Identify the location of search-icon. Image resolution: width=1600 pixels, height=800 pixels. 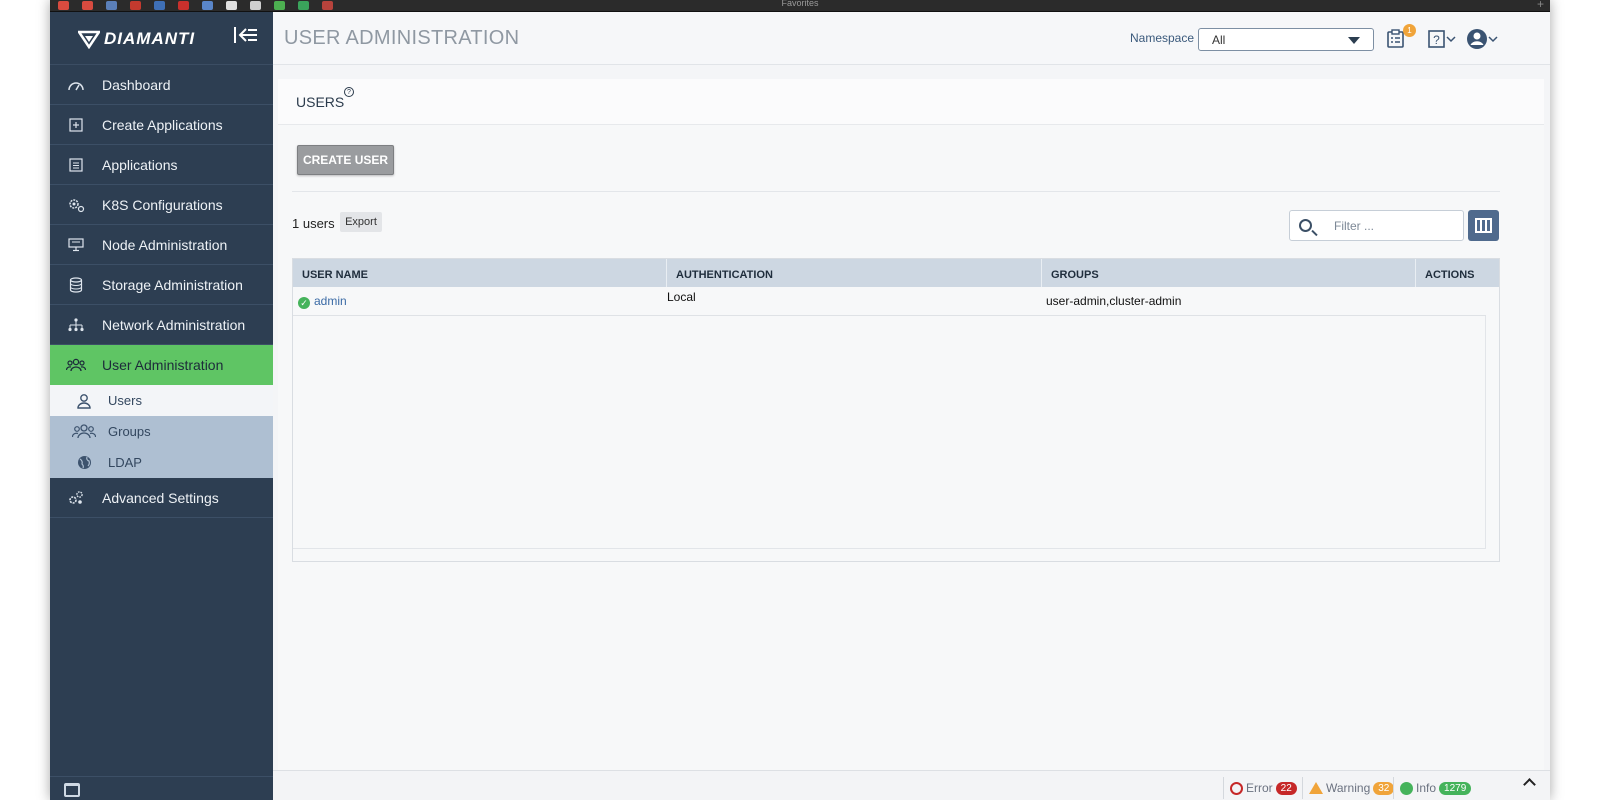
(1305, 225).